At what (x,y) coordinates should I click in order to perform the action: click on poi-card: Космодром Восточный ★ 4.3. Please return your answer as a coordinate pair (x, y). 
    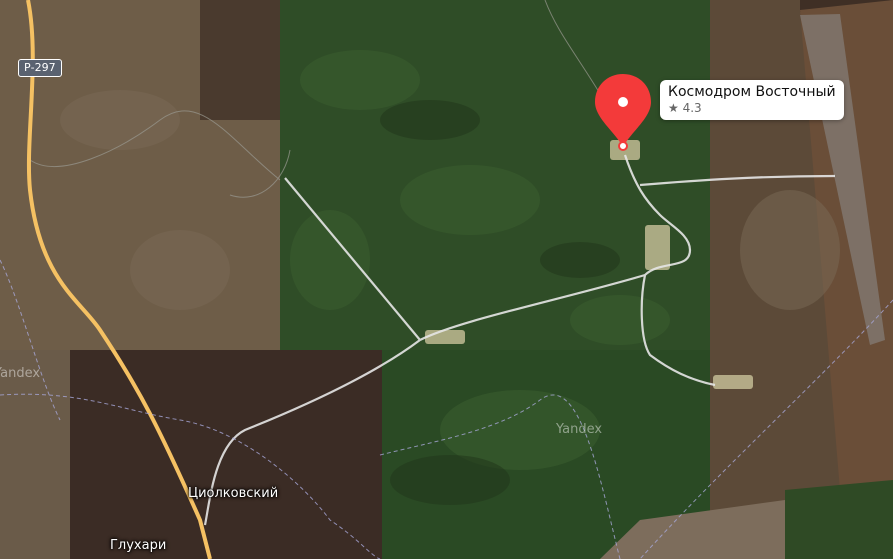
    Looking at the image, I should click on (752, 100).